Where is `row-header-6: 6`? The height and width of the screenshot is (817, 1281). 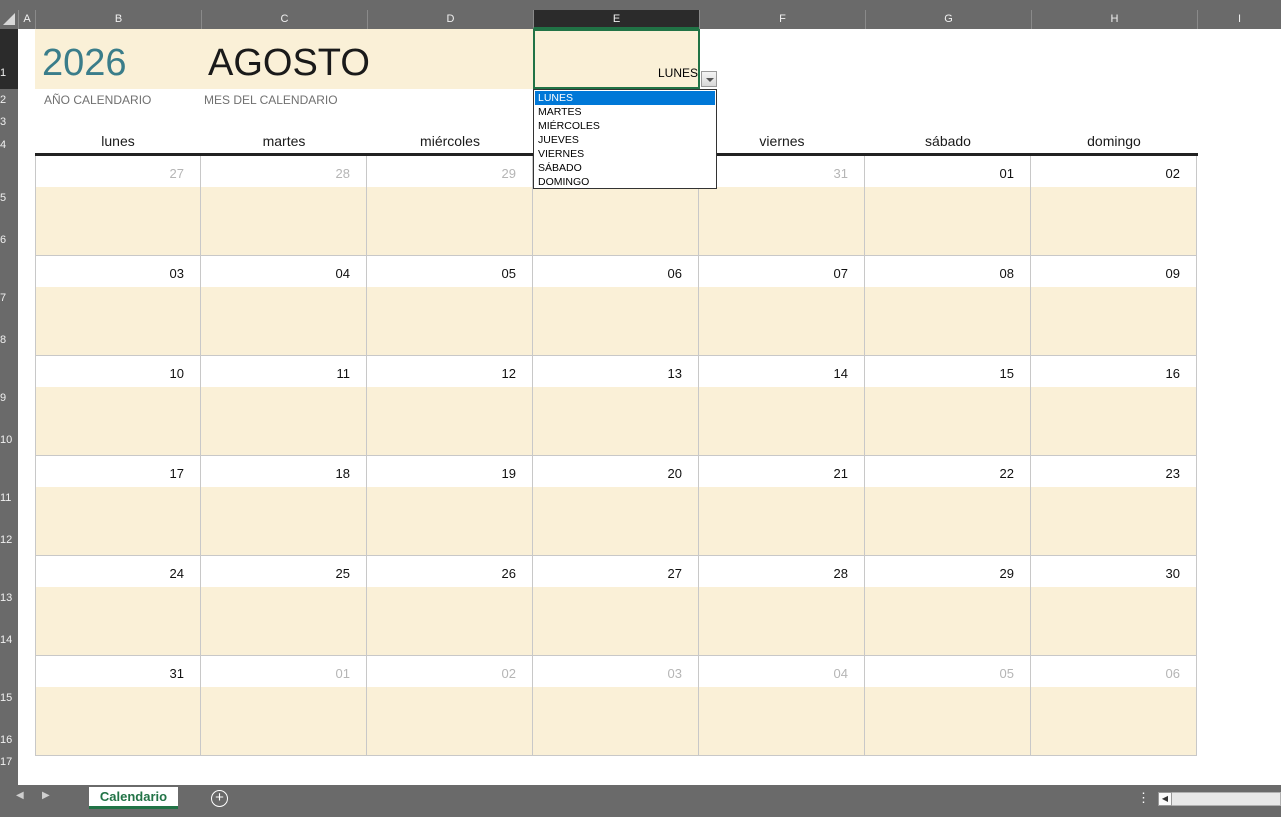
row-header-6: 6 is located at coordinates (9, 240).